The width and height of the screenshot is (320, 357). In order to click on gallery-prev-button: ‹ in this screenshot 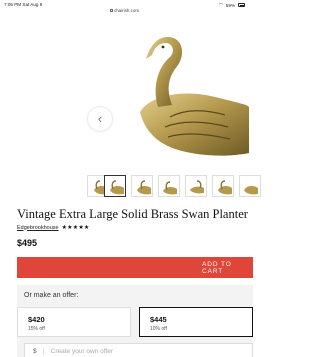, I will do `click(100, 119)`.